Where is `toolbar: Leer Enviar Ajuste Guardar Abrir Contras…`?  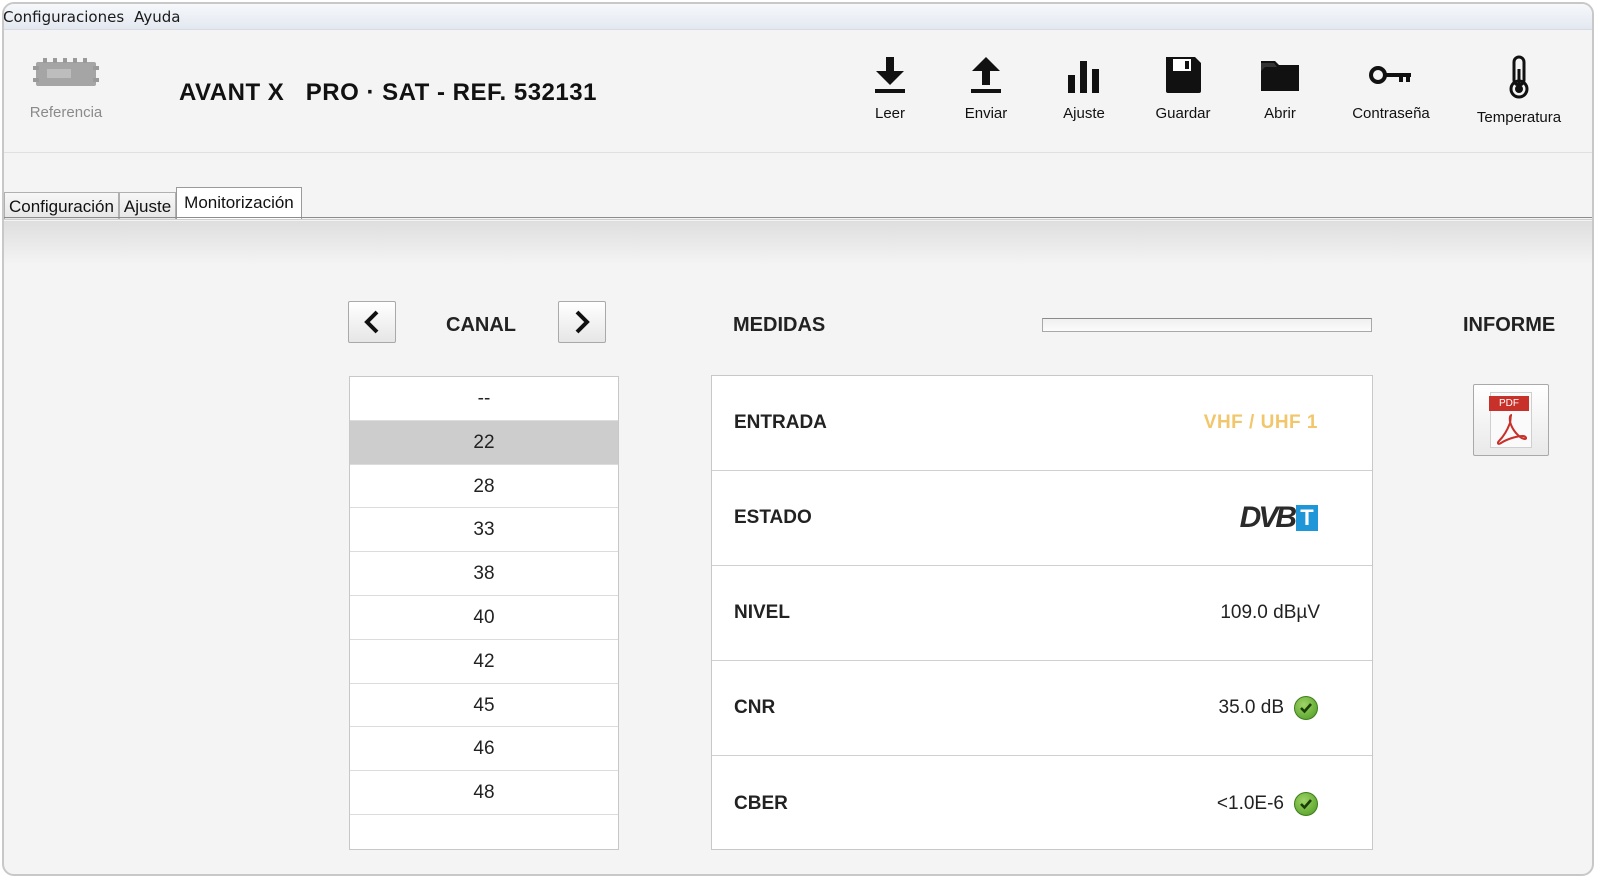
toolbar: Leer Enviar Ajuste Guardar Abrir Contras… is located at coordinates (798, 95).